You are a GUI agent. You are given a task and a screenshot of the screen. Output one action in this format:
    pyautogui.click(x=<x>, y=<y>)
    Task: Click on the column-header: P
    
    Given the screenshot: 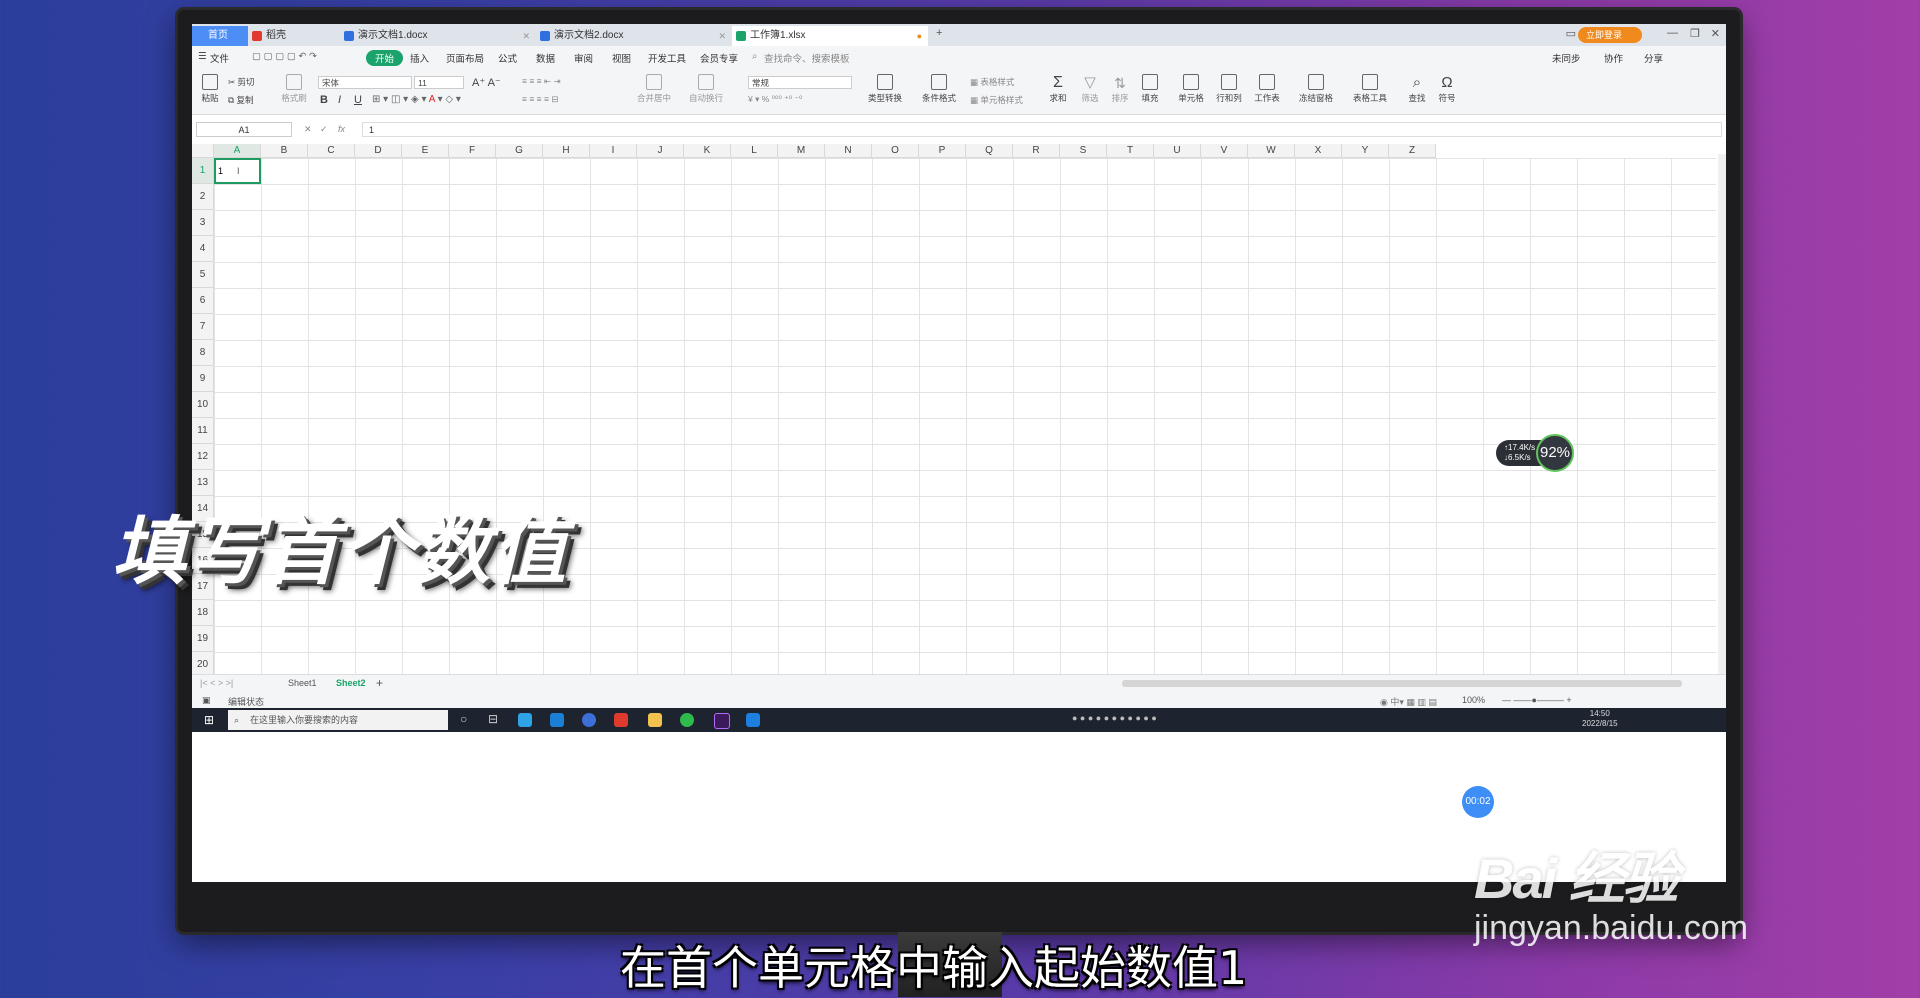 What is the action you would take?
    pyautogui.click(x=942, y=151)
    